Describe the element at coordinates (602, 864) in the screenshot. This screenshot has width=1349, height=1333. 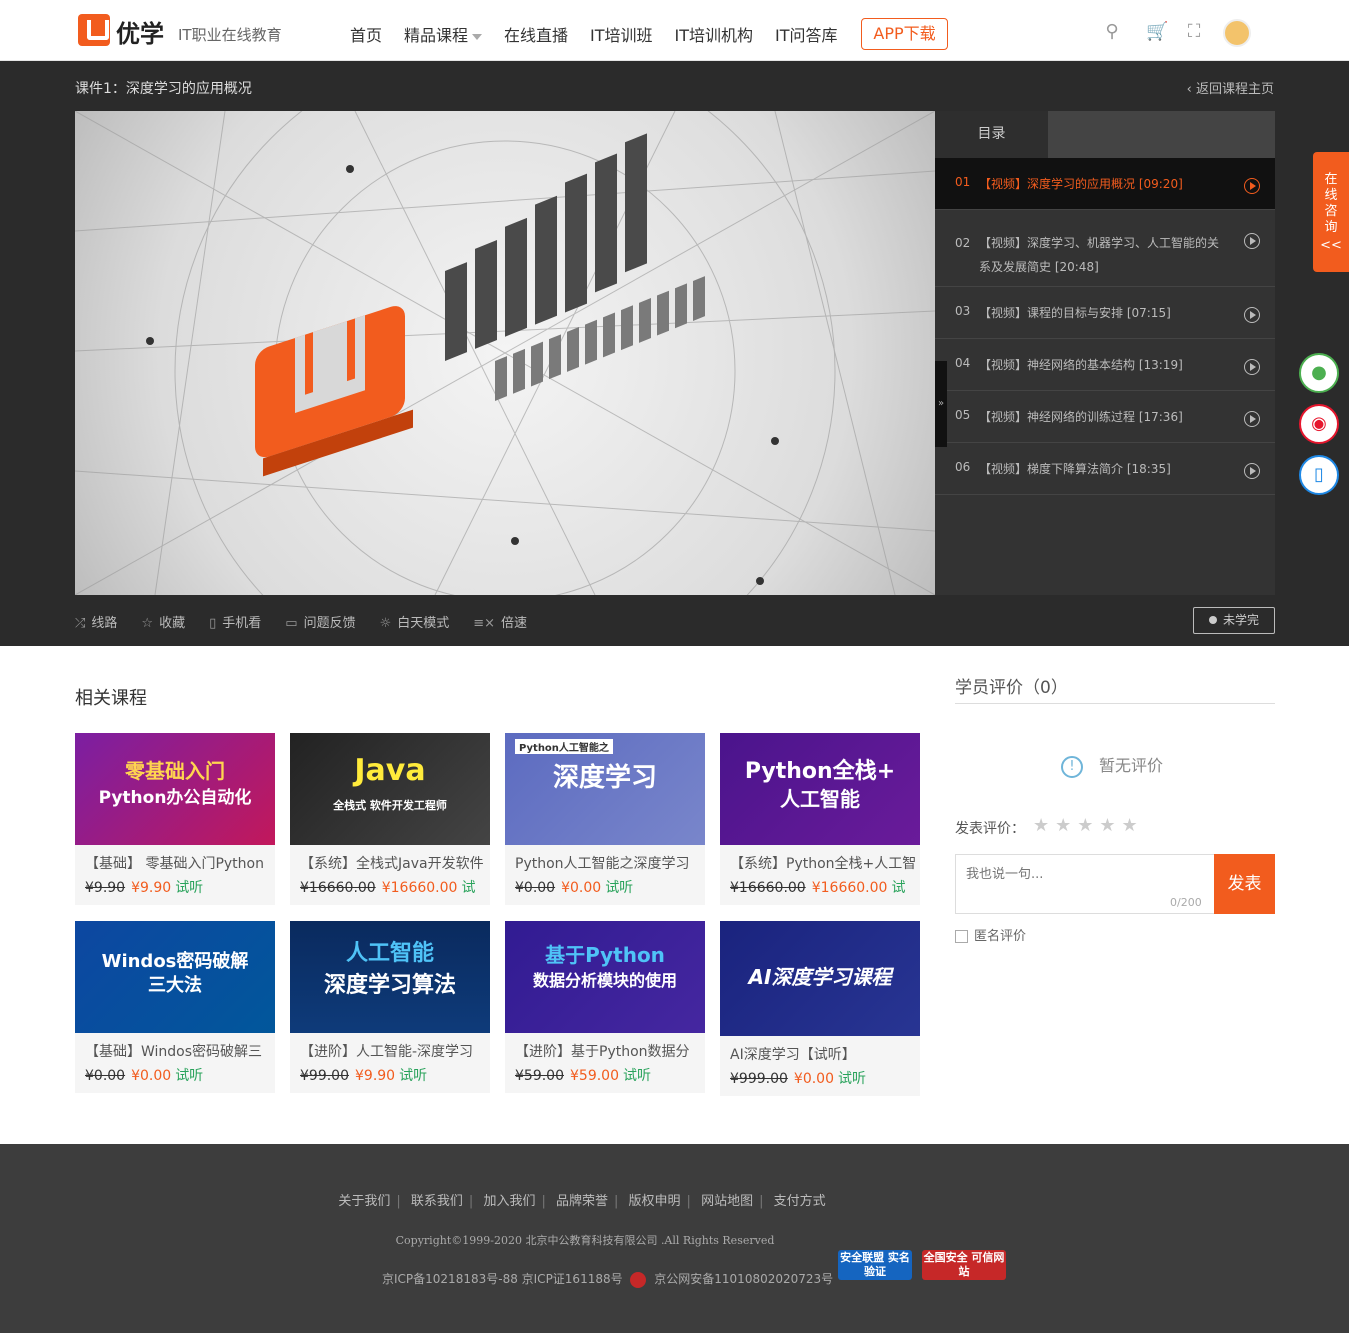
I see `course-name: Python人工智能之深度学习` at that location.